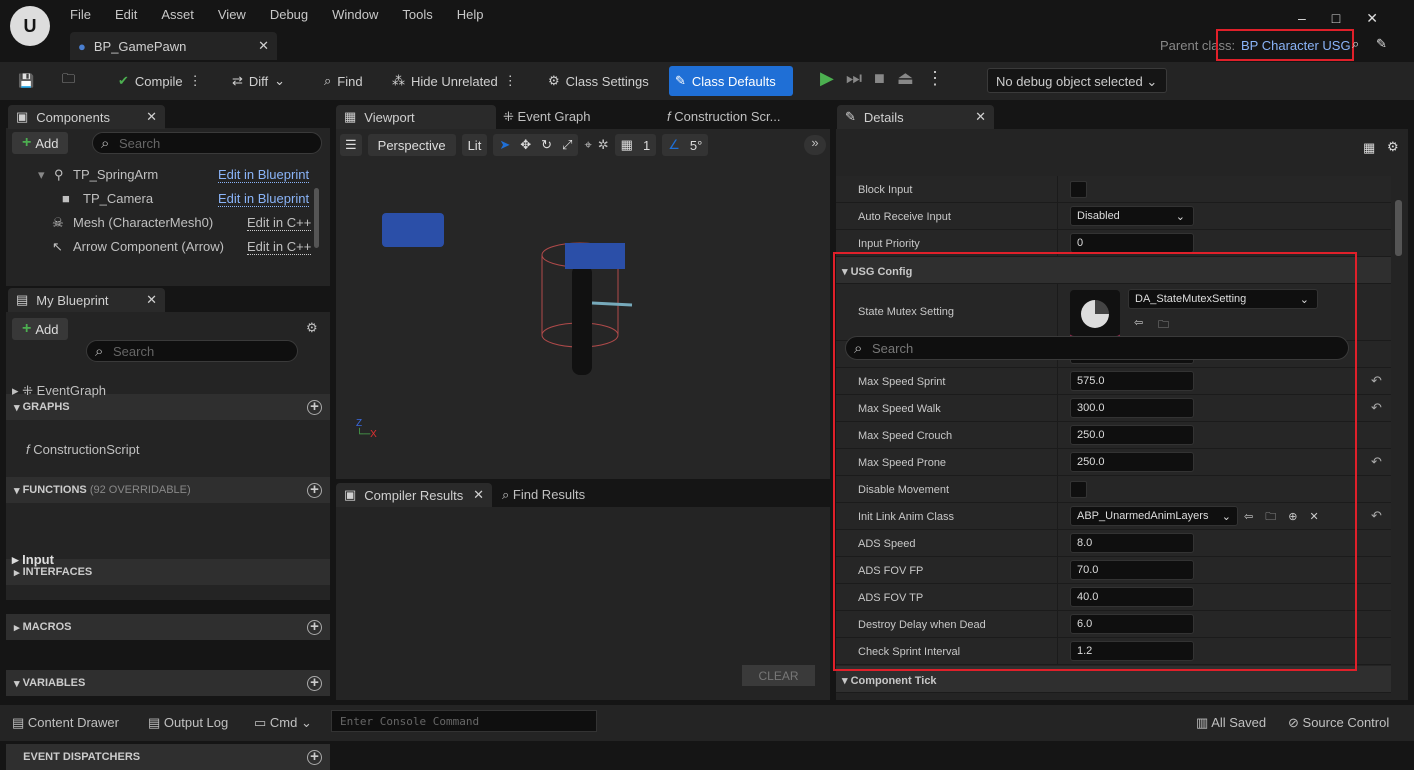 The width and height of the screenshot is (1414, 770). Describe the element at coordinates (547, 117) in the screenshot. I see `tab-event-graph: ⁜ Event Graph` at that location.